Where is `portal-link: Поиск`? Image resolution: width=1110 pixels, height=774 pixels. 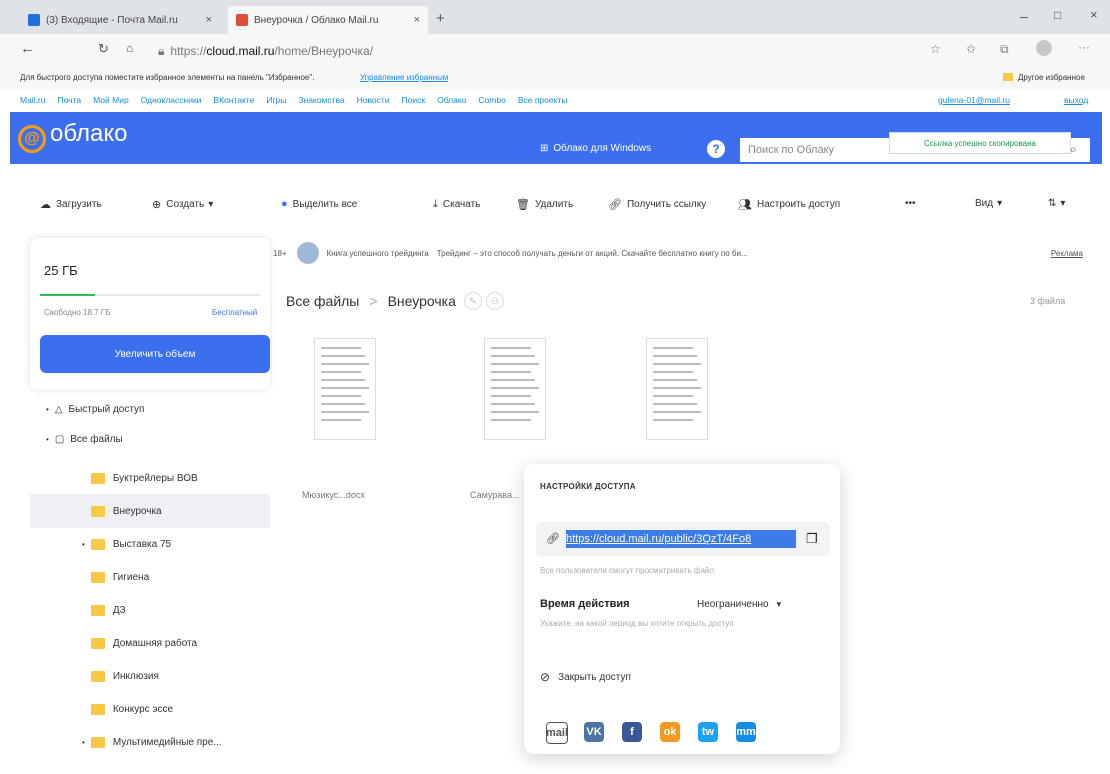 portal-link: Поиск is located at coordinates (414, 100).